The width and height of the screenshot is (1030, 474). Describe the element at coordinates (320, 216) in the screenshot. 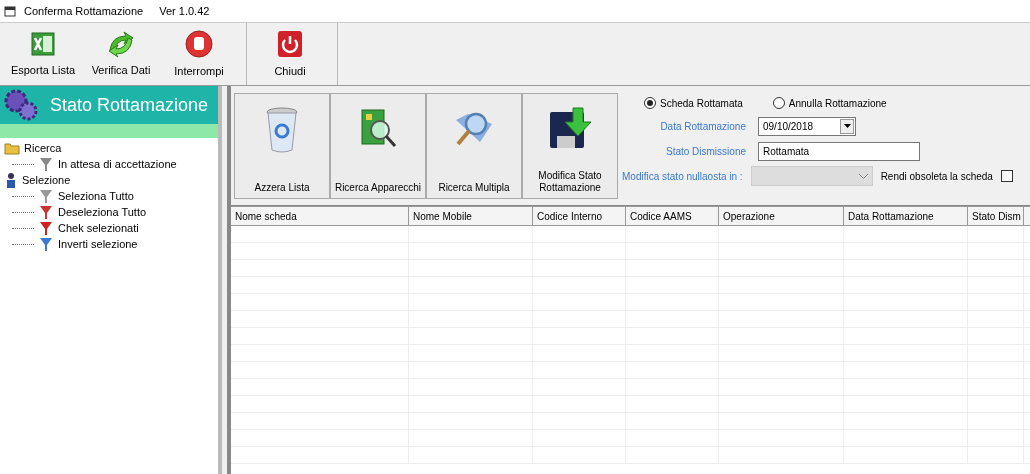

I see `column-header: Nome scheda` at that location.